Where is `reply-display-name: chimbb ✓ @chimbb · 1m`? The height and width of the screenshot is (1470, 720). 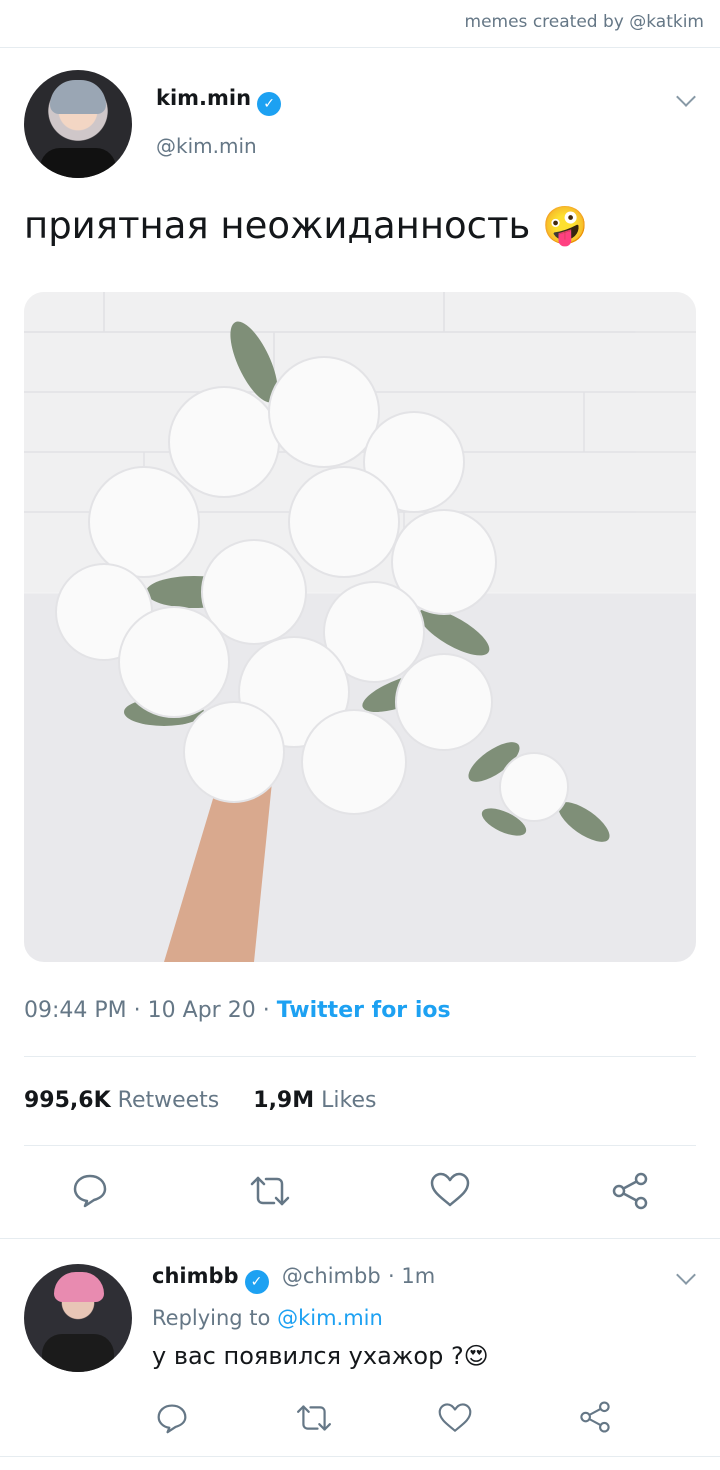
reply-display-name: chimbb ✓ @chimbb · 1m is located at coordinates (293, 1279).